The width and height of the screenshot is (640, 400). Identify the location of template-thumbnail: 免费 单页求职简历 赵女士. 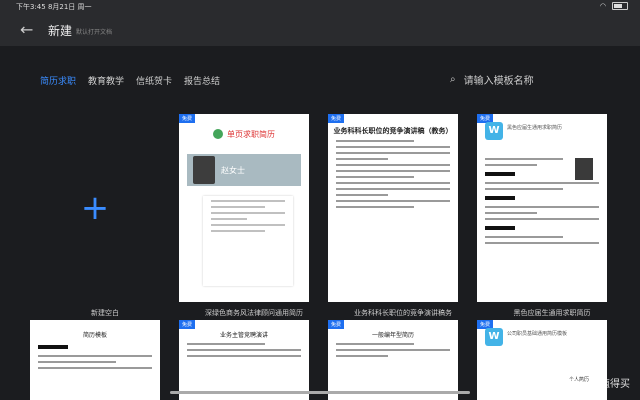
(244, 208).